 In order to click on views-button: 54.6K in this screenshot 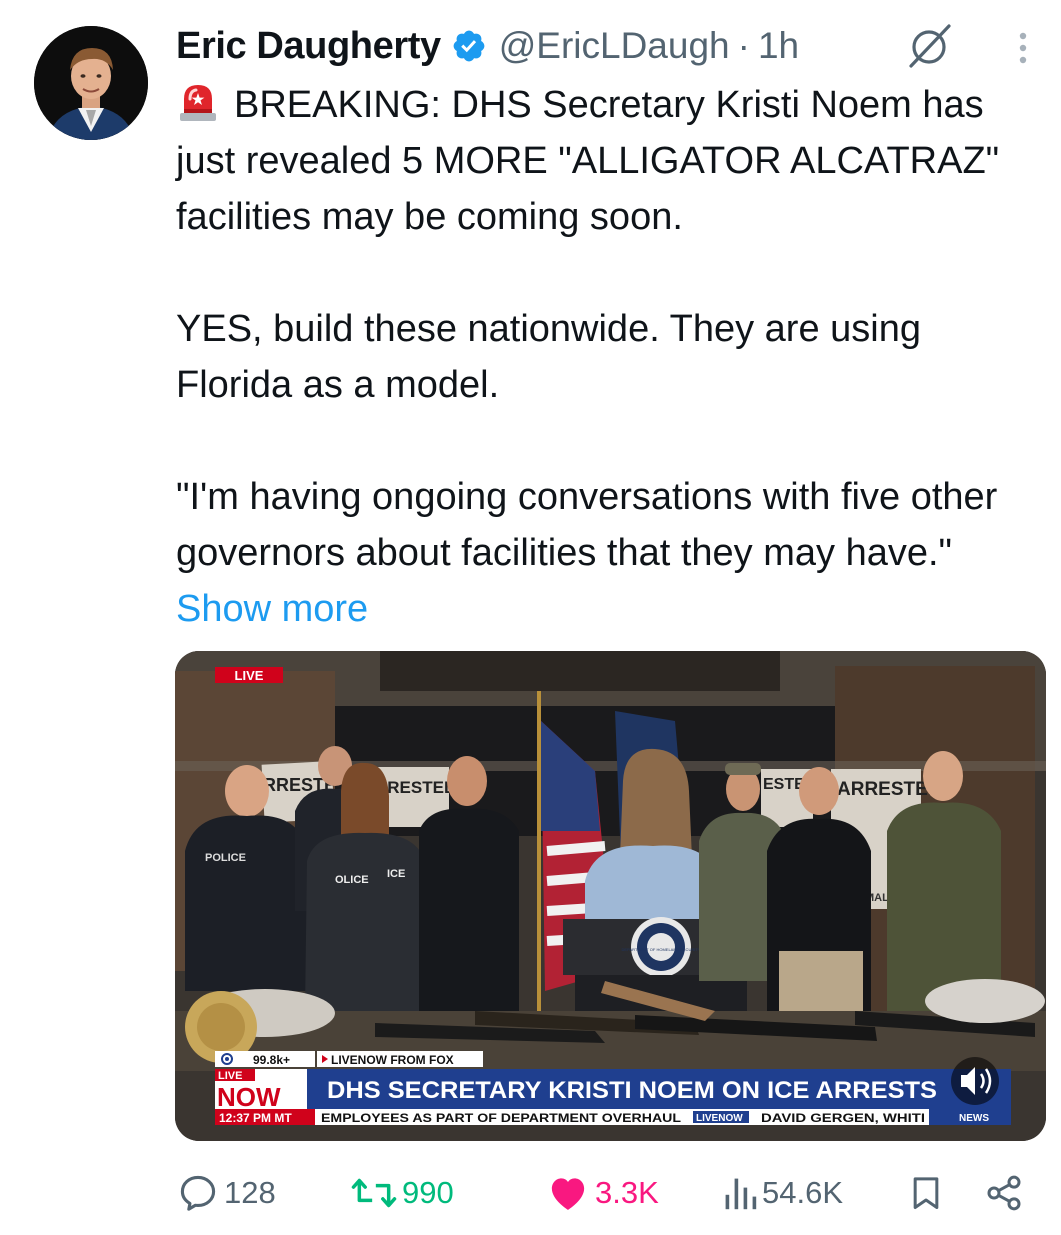, I will do `click(782, 1193)`.